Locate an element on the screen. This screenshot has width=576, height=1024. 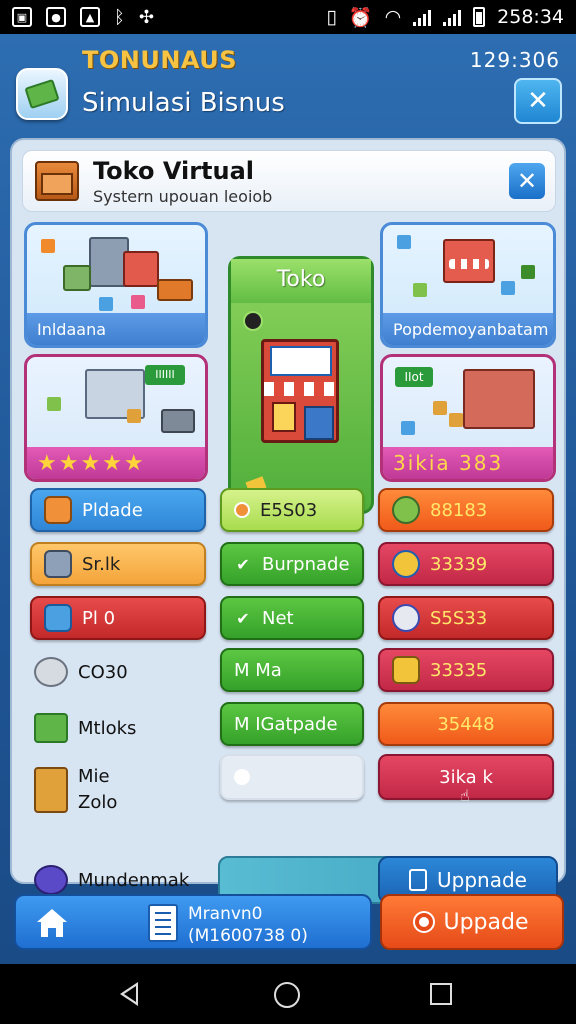
money-icon is located at coordinates (42, 94).